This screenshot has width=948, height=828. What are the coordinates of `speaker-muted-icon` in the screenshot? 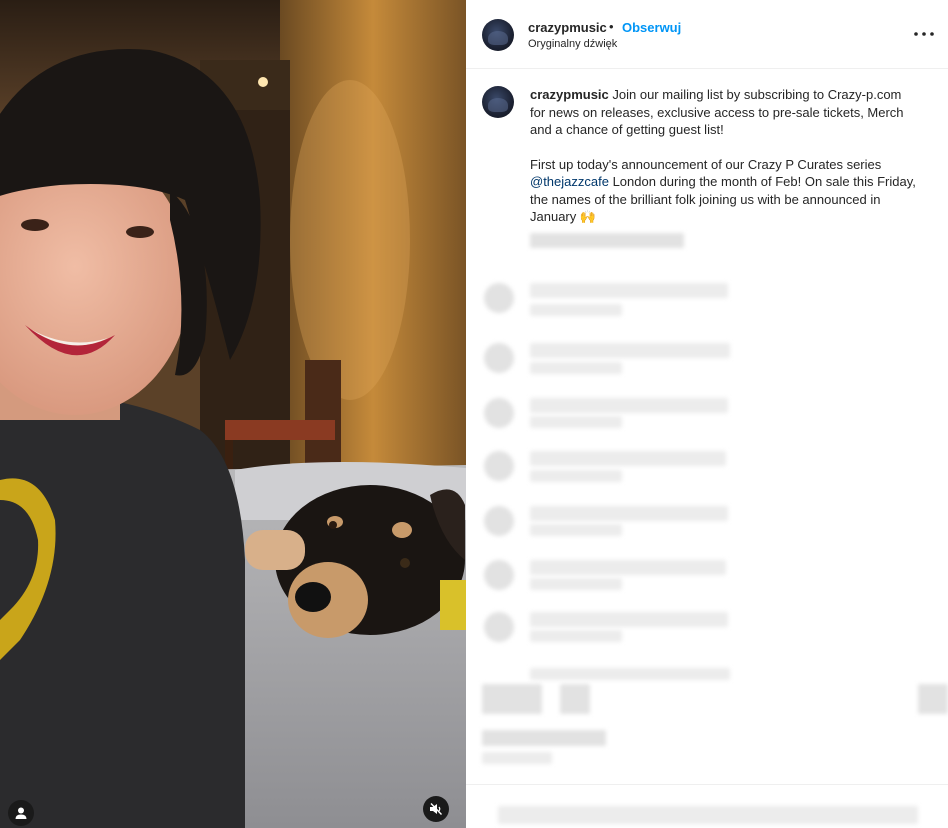 It's located at (436, 809).